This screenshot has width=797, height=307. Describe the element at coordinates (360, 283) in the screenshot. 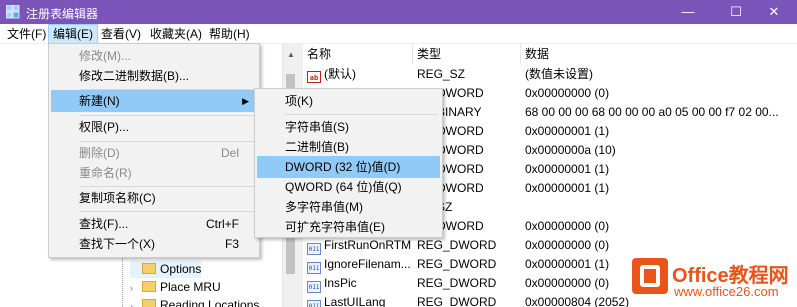

I see `value-name-cell: 011 InsPic` at that location.